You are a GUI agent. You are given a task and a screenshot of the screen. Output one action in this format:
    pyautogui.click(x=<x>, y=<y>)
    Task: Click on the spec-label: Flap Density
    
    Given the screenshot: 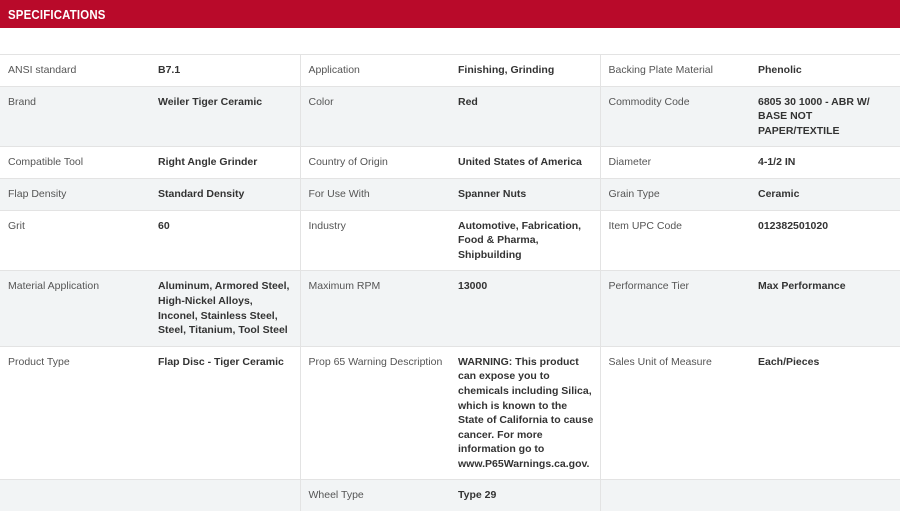 What is the action you would take?
    pyautogui.click(x=75, y=194)
    